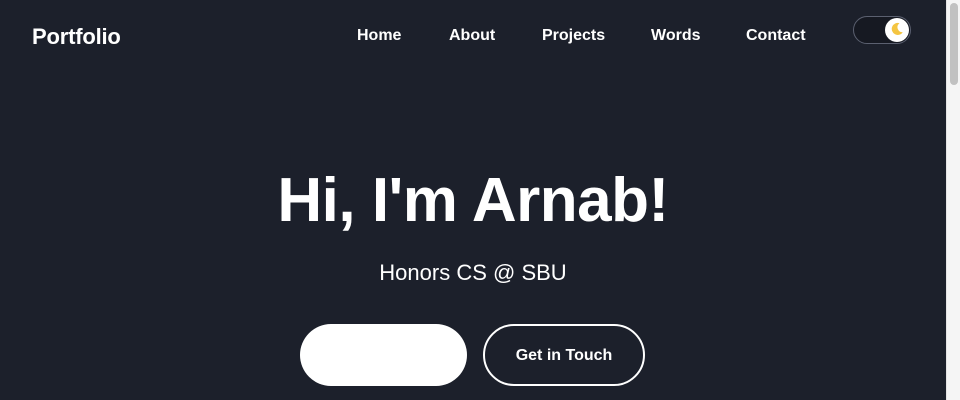  I want to click on hero-subtitle: Honors CS @ SBU, so click(473, 272).